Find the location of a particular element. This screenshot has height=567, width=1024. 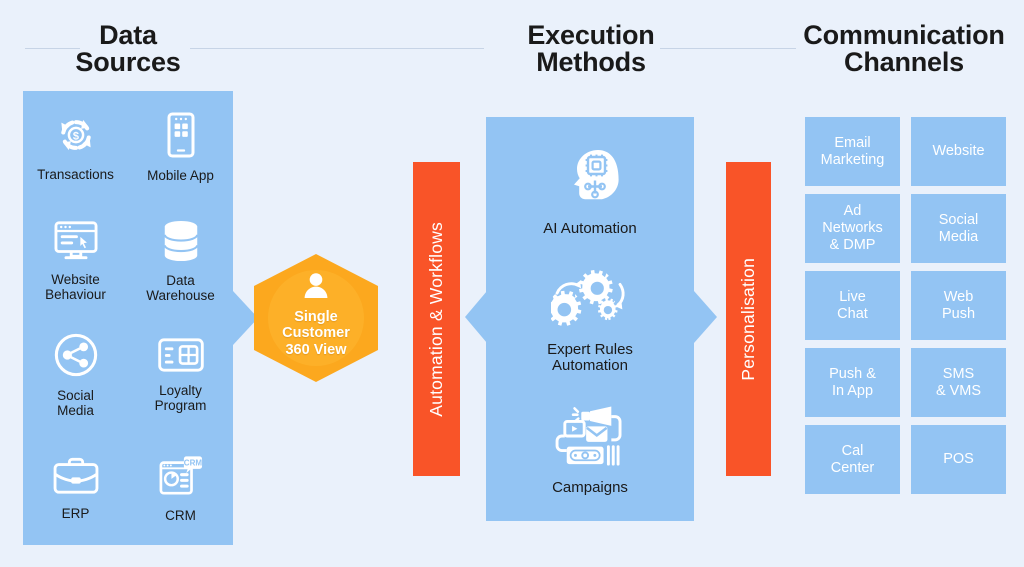

data-source-item-crm: CRM CRM is located at coordinates (180, 489).